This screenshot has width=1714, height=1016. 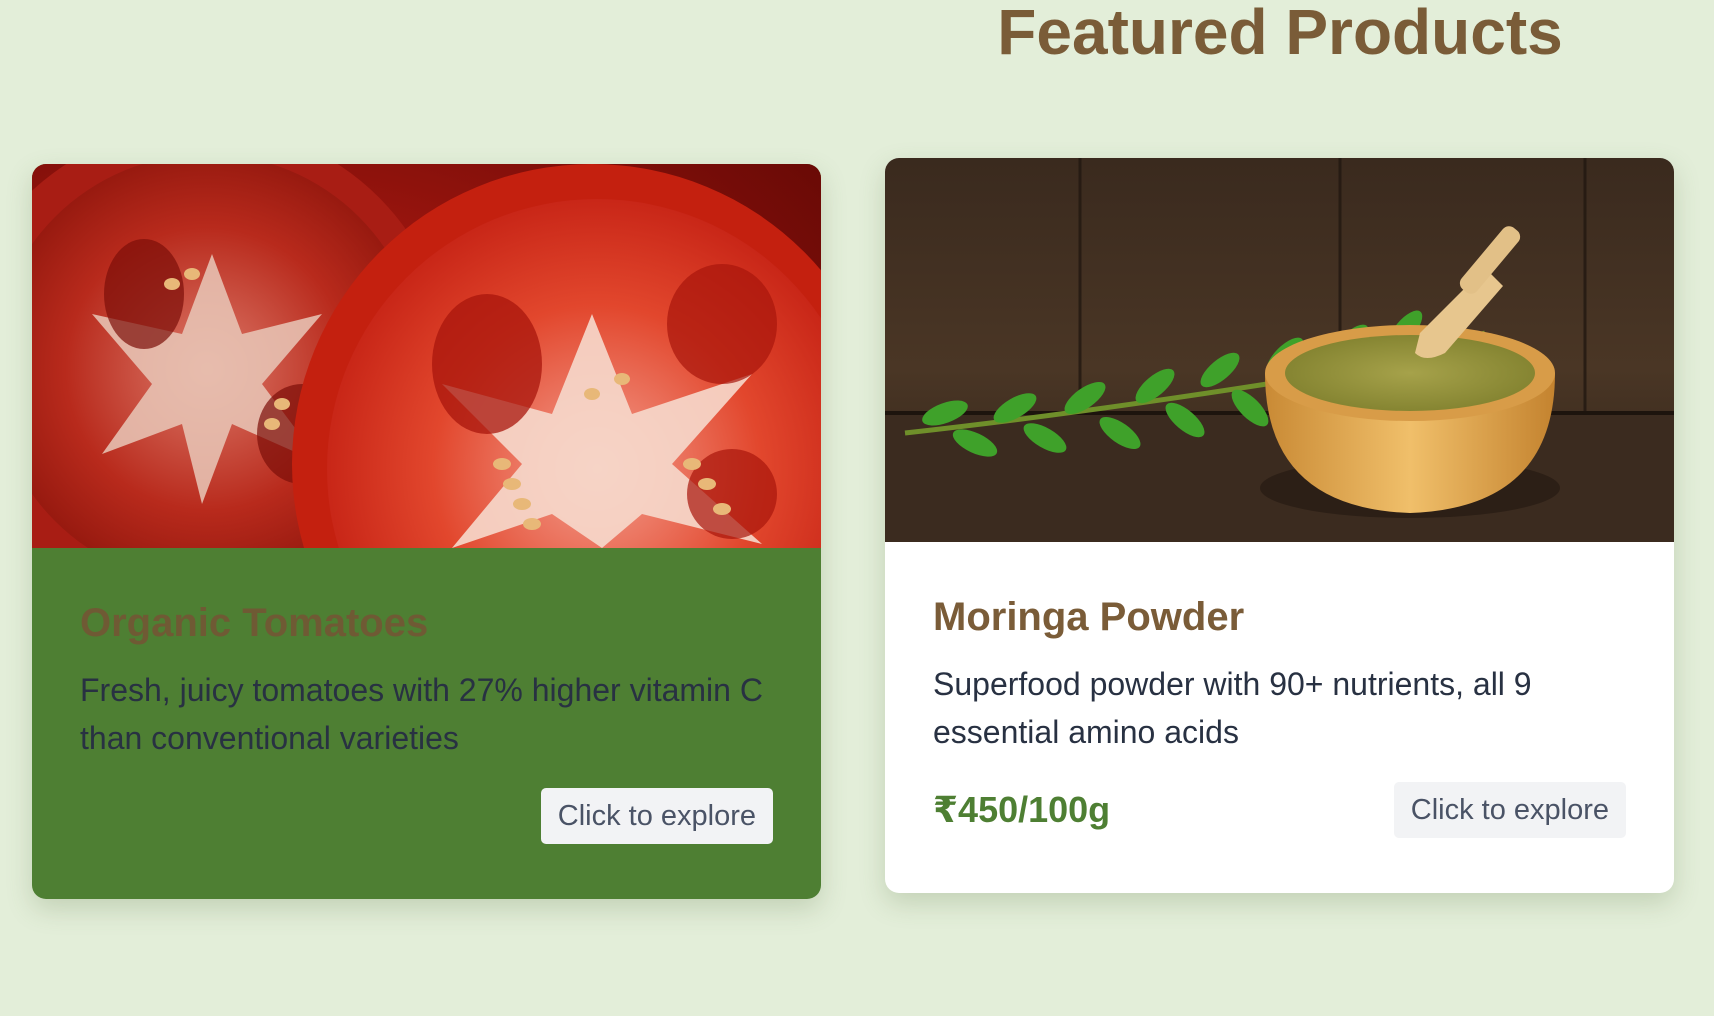 I want to click on product-title: Moringa Powder, so click(x=1089, y=617).